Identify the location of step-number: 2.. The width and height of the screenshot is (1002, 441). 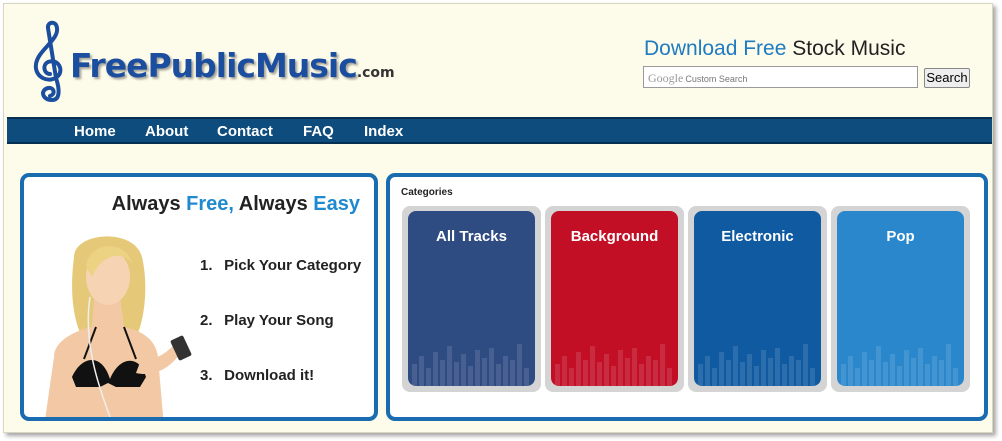
(206, 320).